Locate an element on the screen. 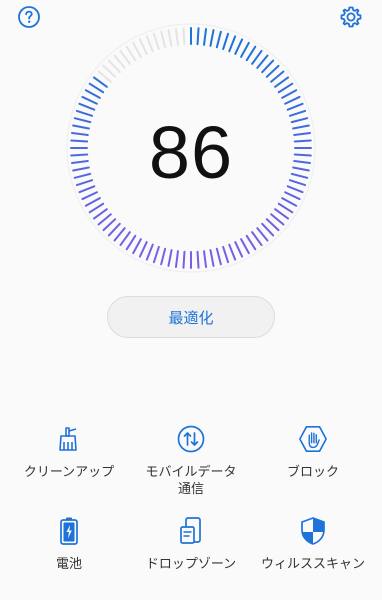 The height and width of the screenshot is (600, 382). tool-battery: 電池 is located at coordinates (69, 544).